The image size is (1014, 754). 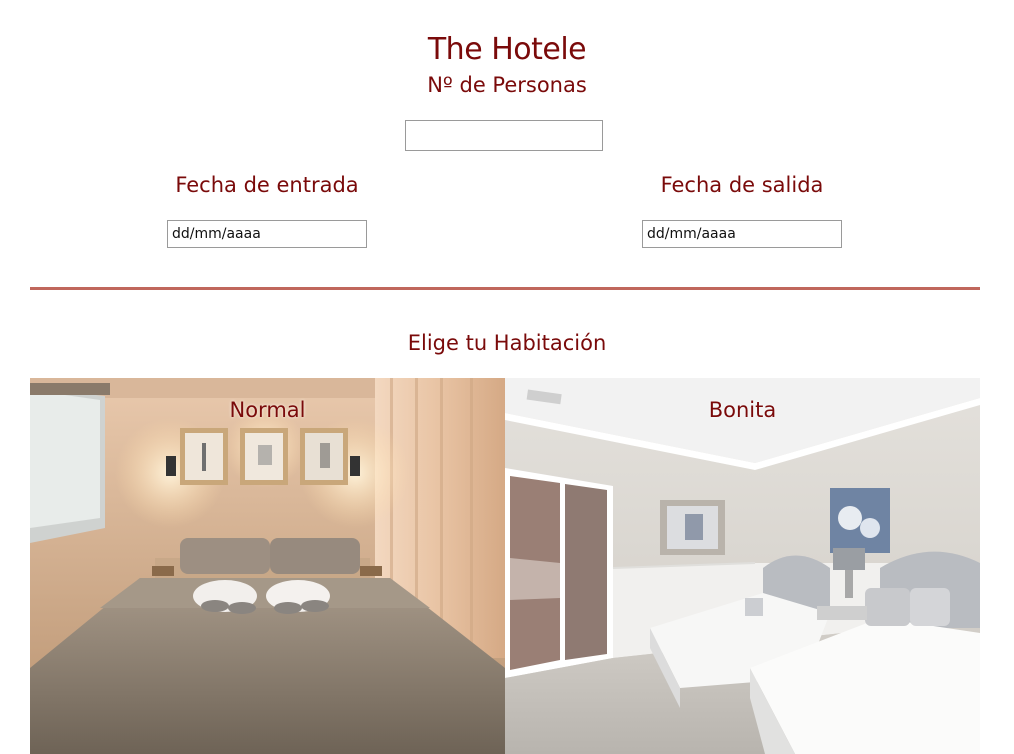 I want to click on checkin-label: Fecha de entrada, so click(x=267, y=185).